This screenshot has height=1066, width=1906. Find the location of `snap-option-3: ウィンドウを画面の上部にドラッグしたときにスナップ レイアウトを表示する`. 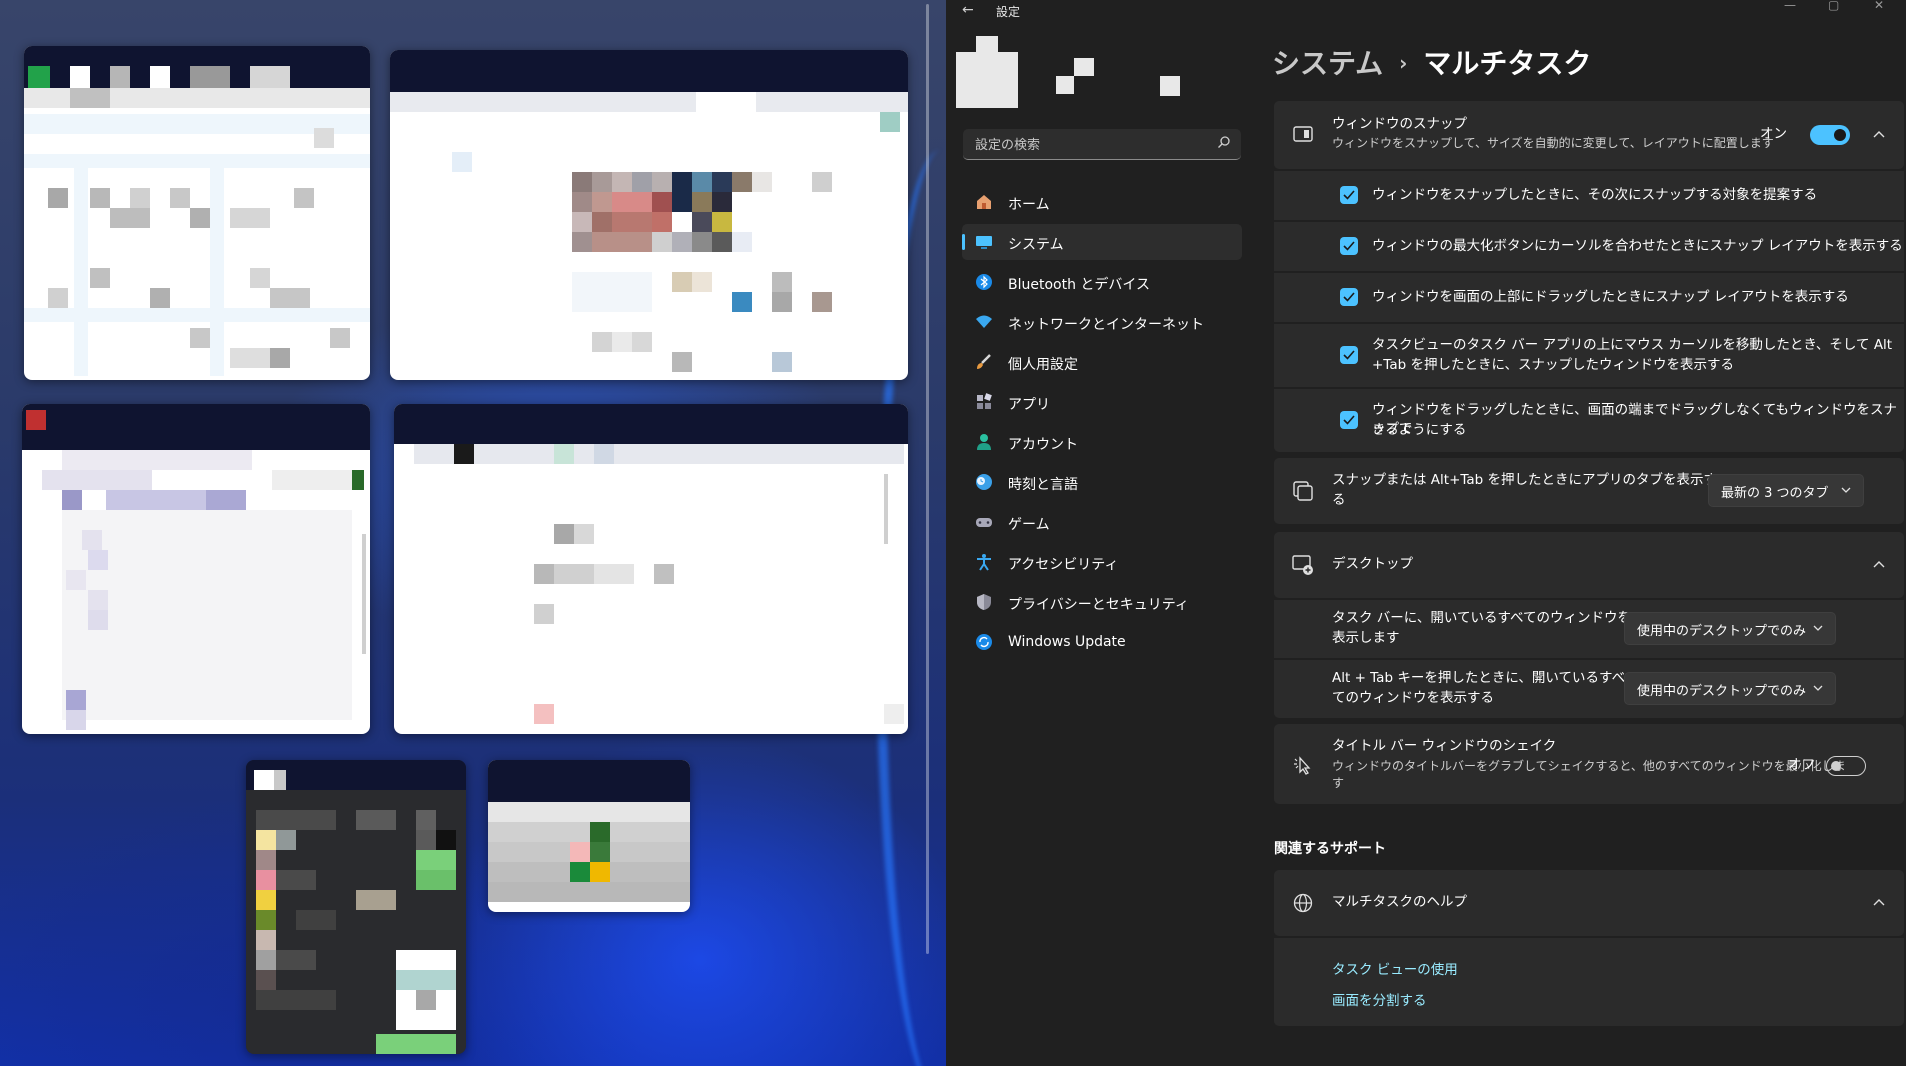

snap-option-3: ウィンドウを画面の上部にドラッグしたときにスナップ レイアウトを表示する is located at coordinates (1589, 297).